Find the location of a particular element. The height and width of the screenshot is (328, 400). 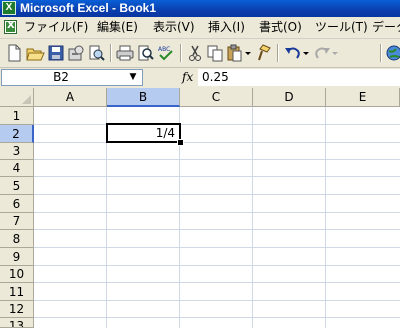

row-header-13: 13 is located at coordinates (17, 323).